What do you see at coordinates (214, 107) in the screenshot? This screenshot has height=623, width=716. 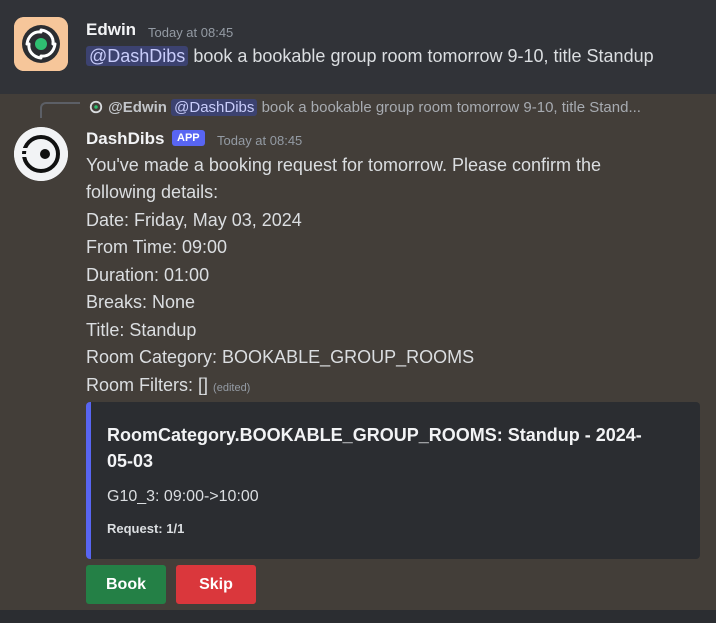 I see `reply-mention: @DashDibs` at bounding box center [214, 107].